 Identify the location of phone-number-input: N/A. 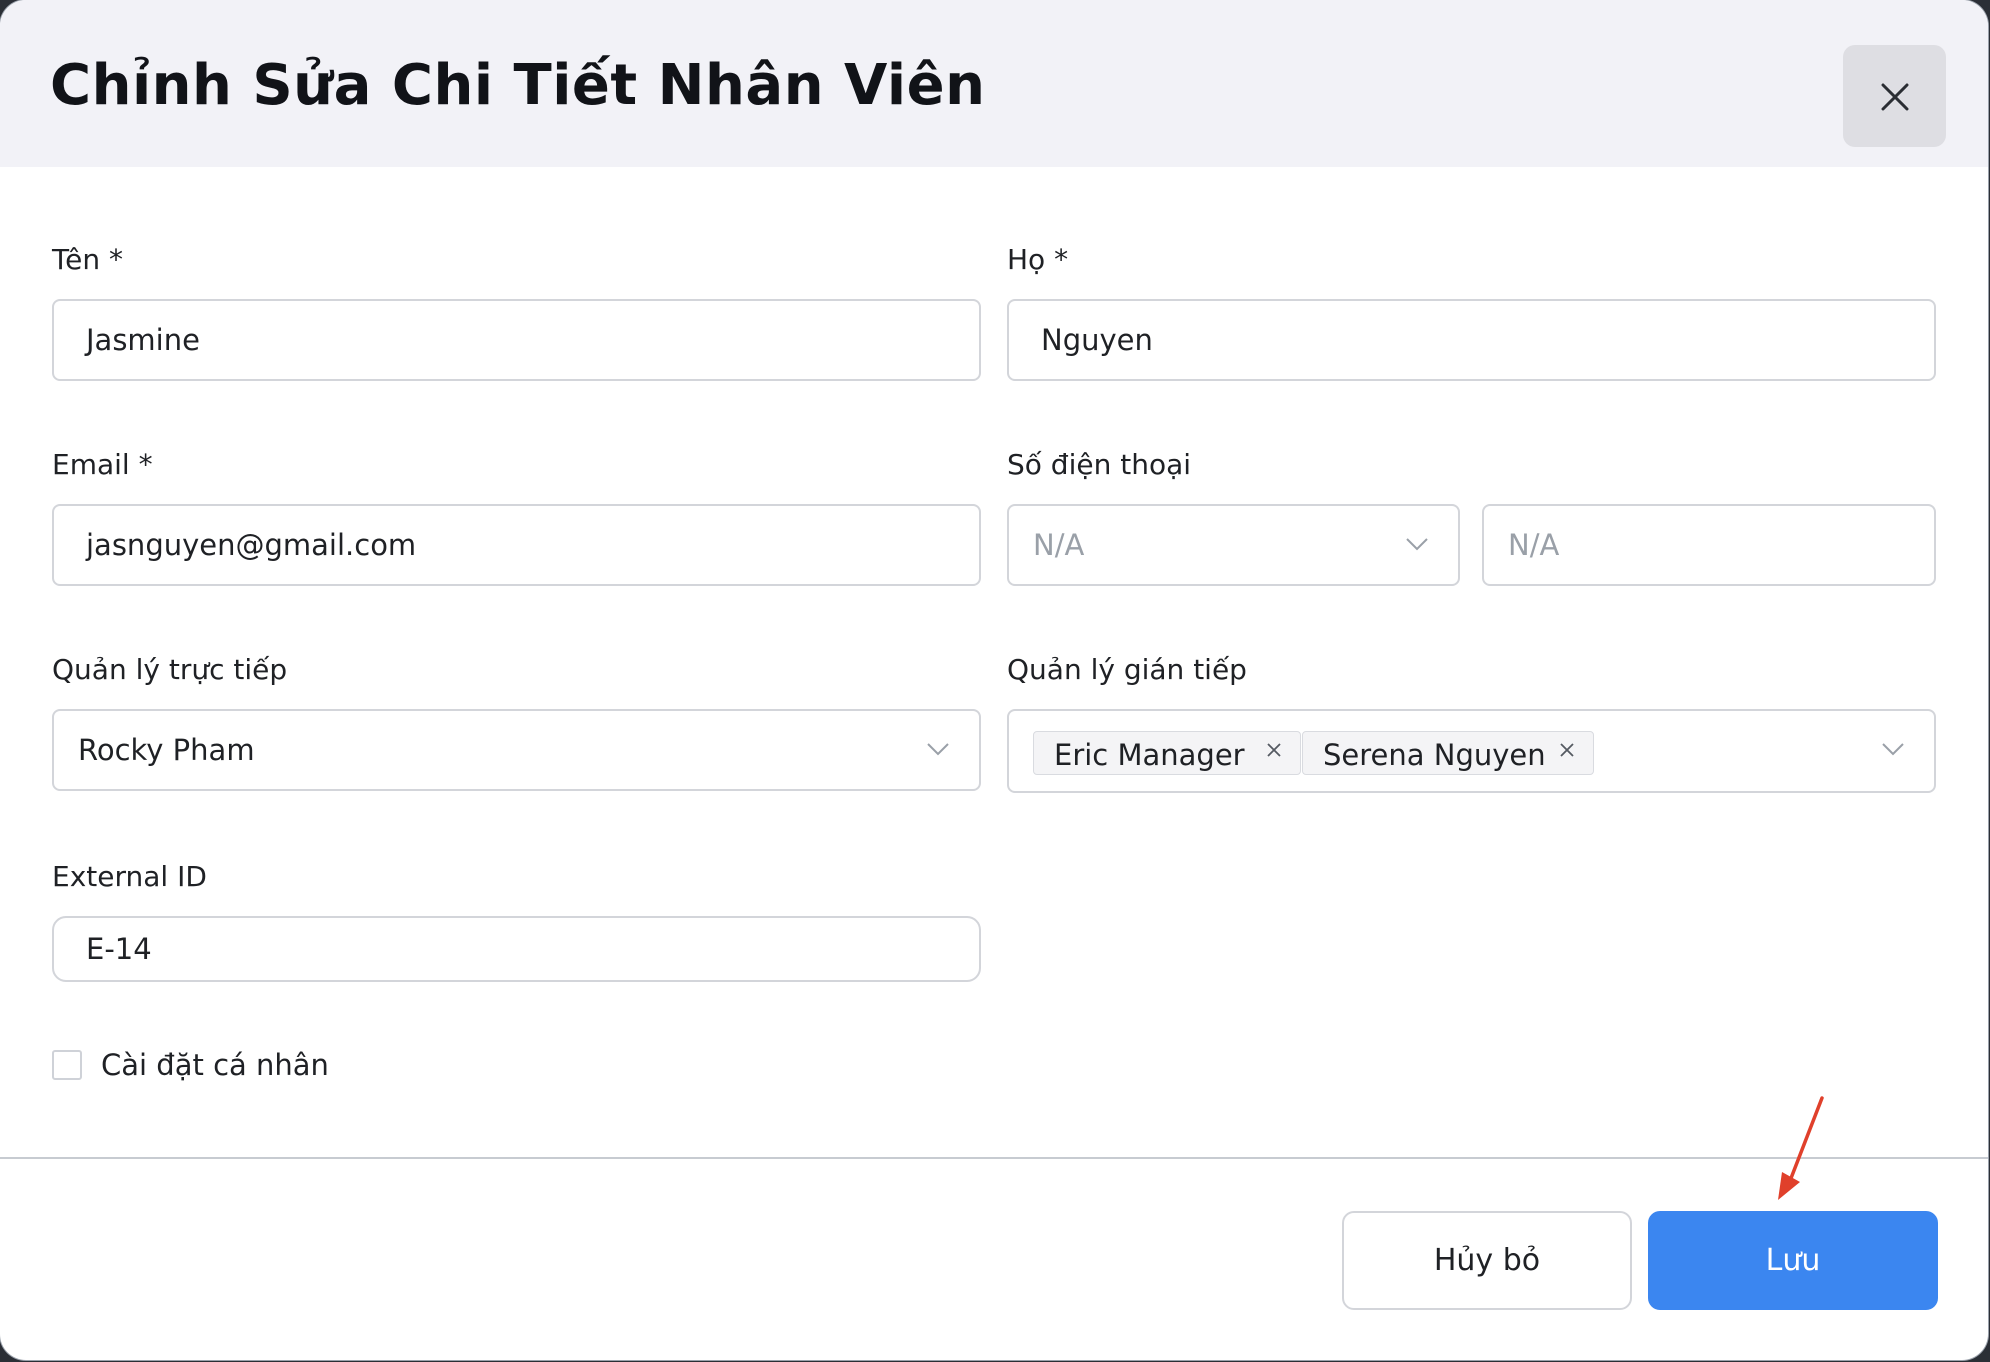
(1709, 545).